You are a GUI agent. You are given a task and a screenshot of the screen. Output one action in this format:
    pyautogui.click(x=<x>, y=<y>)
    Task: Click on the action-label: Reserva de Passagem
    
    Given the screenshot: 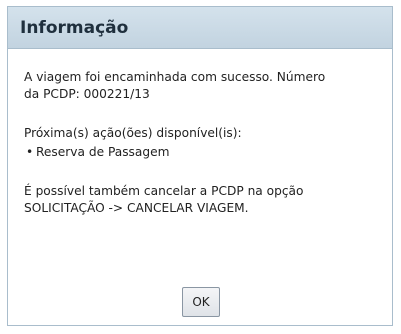 What is the action you would take?
    pyautogui.click(x=103, y=152)
    